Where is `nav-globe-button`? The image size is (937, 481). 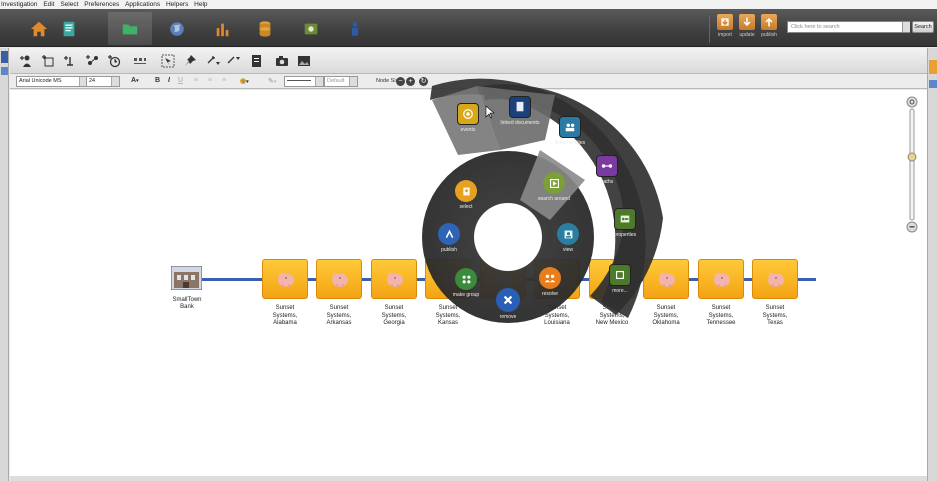 nav-globe-button is located at coordinates (177, 28).